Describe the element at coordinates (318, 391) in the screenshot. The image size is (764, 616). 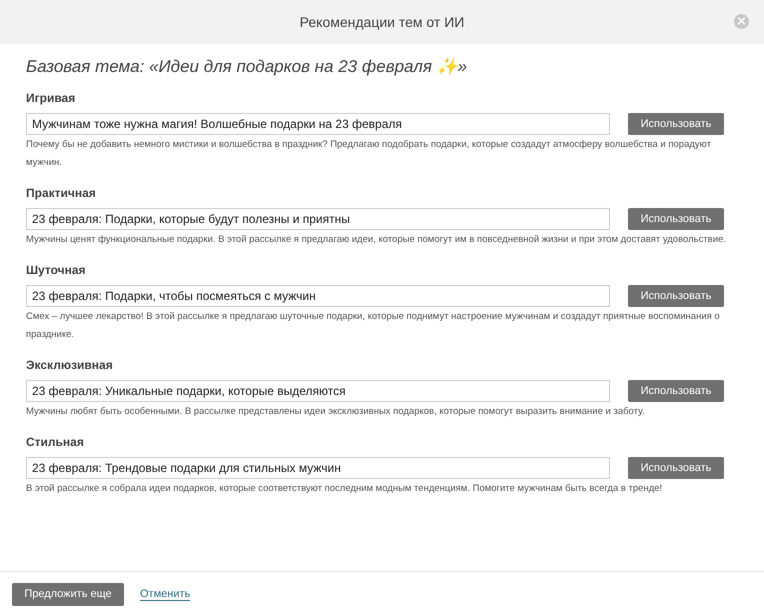
I see `topic-input: 23 февраля: Уникальные подарки, которые выделяются` at that location.